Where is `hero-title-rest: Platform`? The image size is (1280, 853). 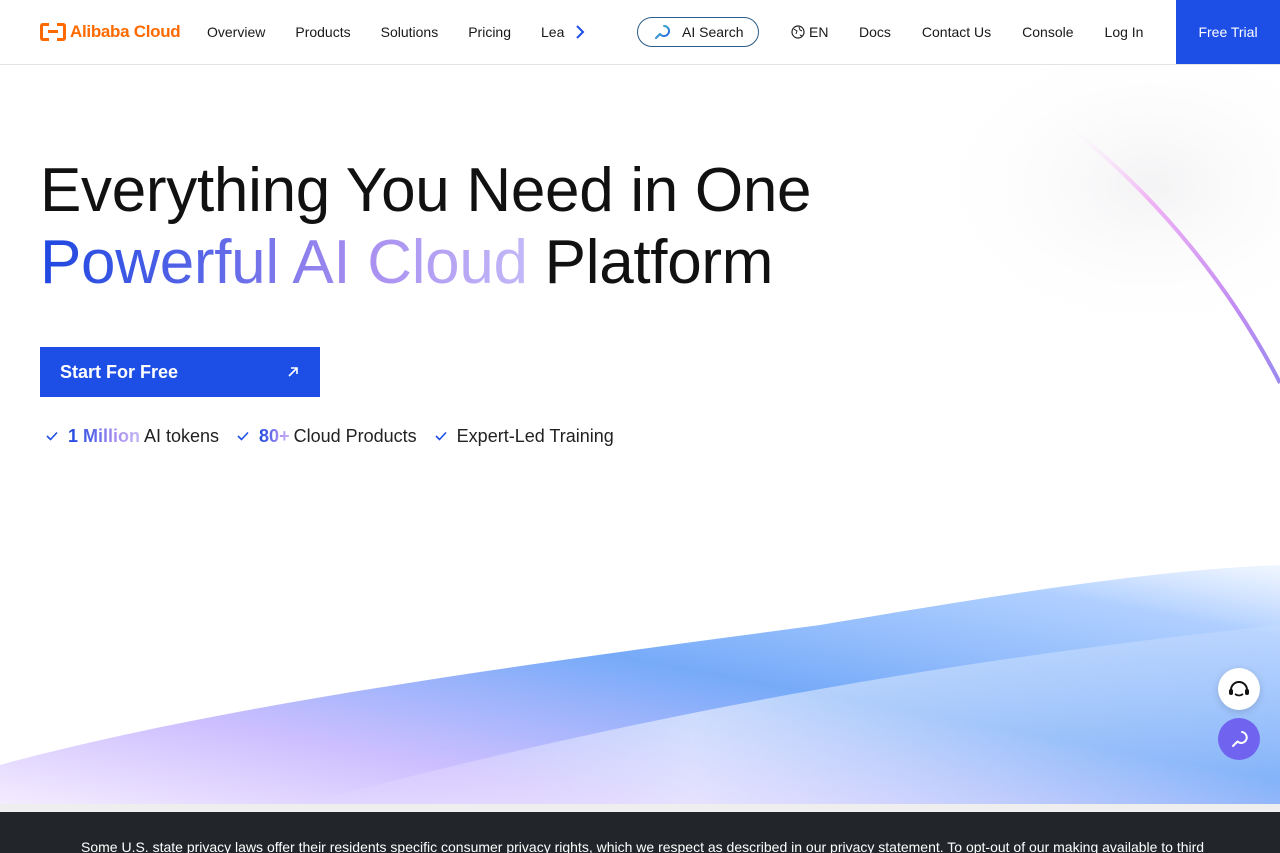
hero-title-rest: Platform is located at coordinates (650, 262).